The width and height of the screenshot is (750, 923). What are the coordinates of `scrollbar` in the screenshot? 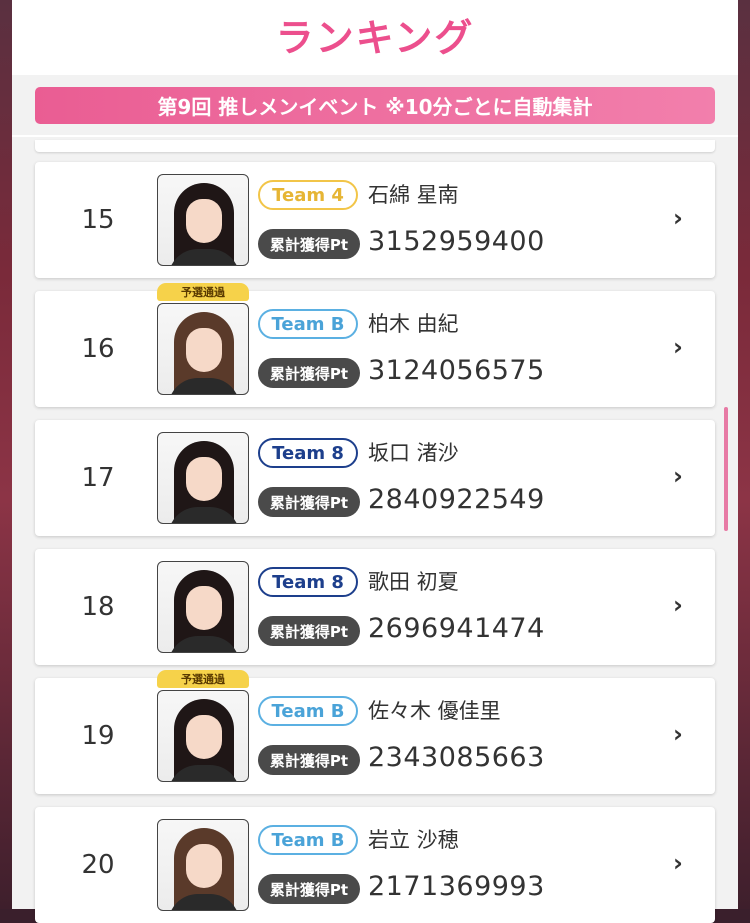 It's located at (726, 469).